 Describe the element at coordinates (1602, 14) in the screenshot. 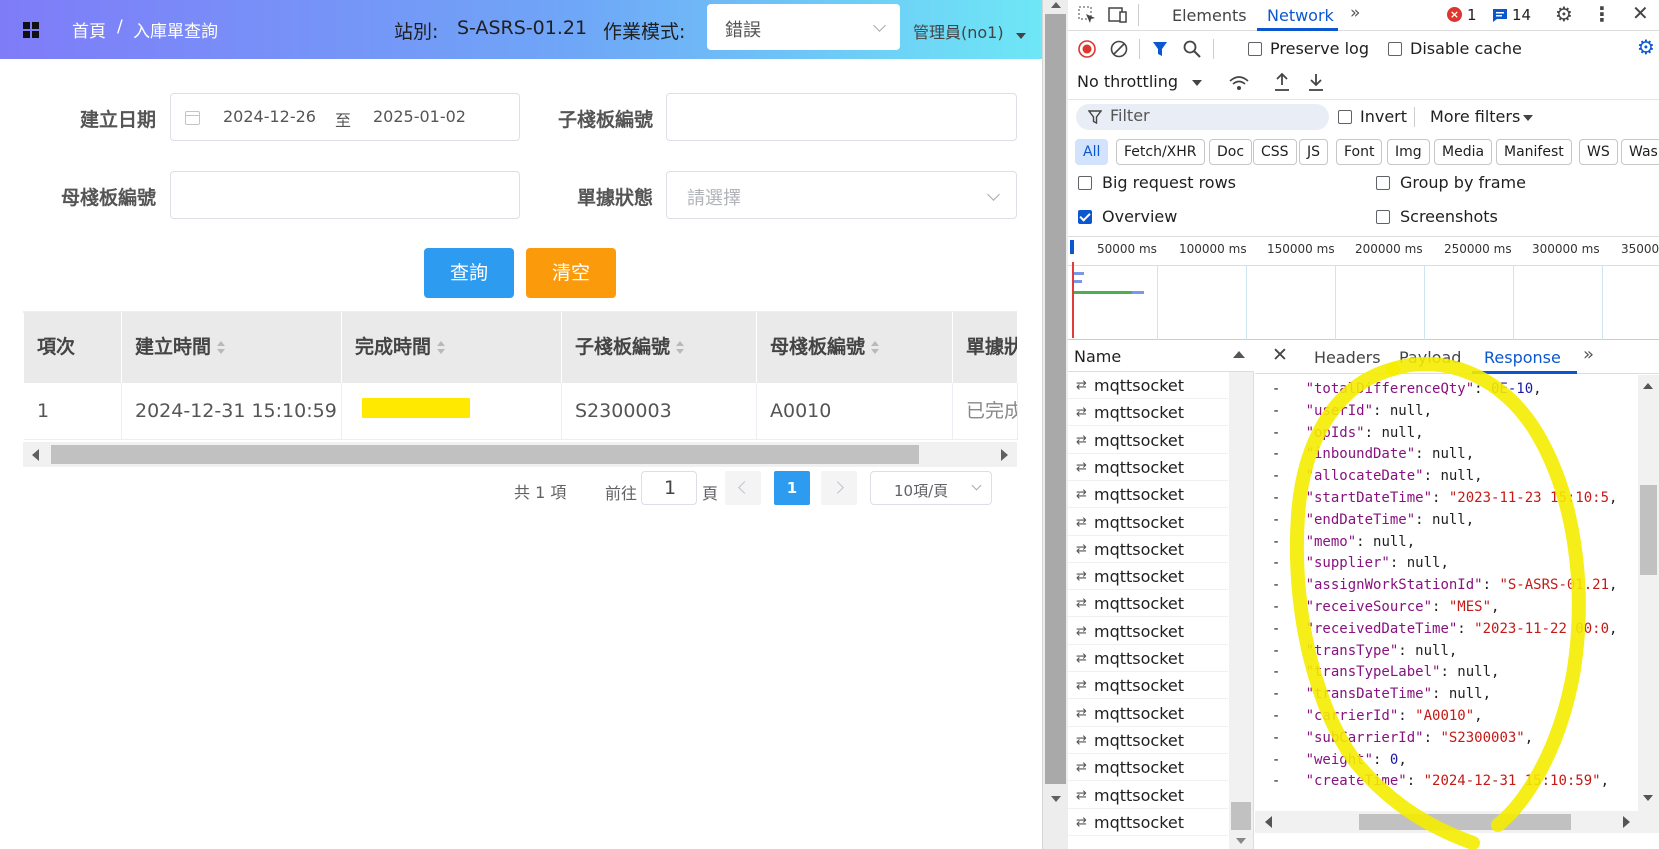

I see `more-options-icon: ⋮` at that location.